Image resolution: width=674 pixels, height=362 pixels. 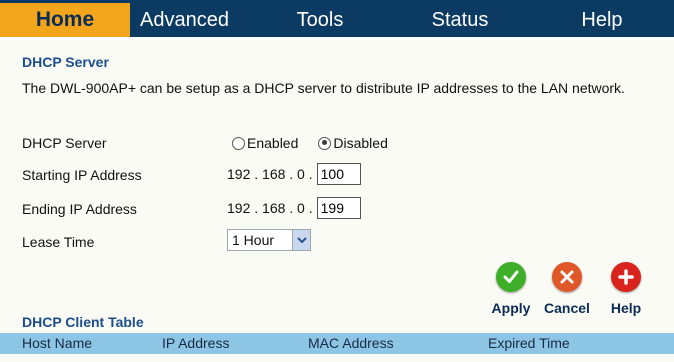 What do you see at coordinates (325, 143) in the screenshot?
I see `radio-disabled-circle` at bounding box center [325, 143].